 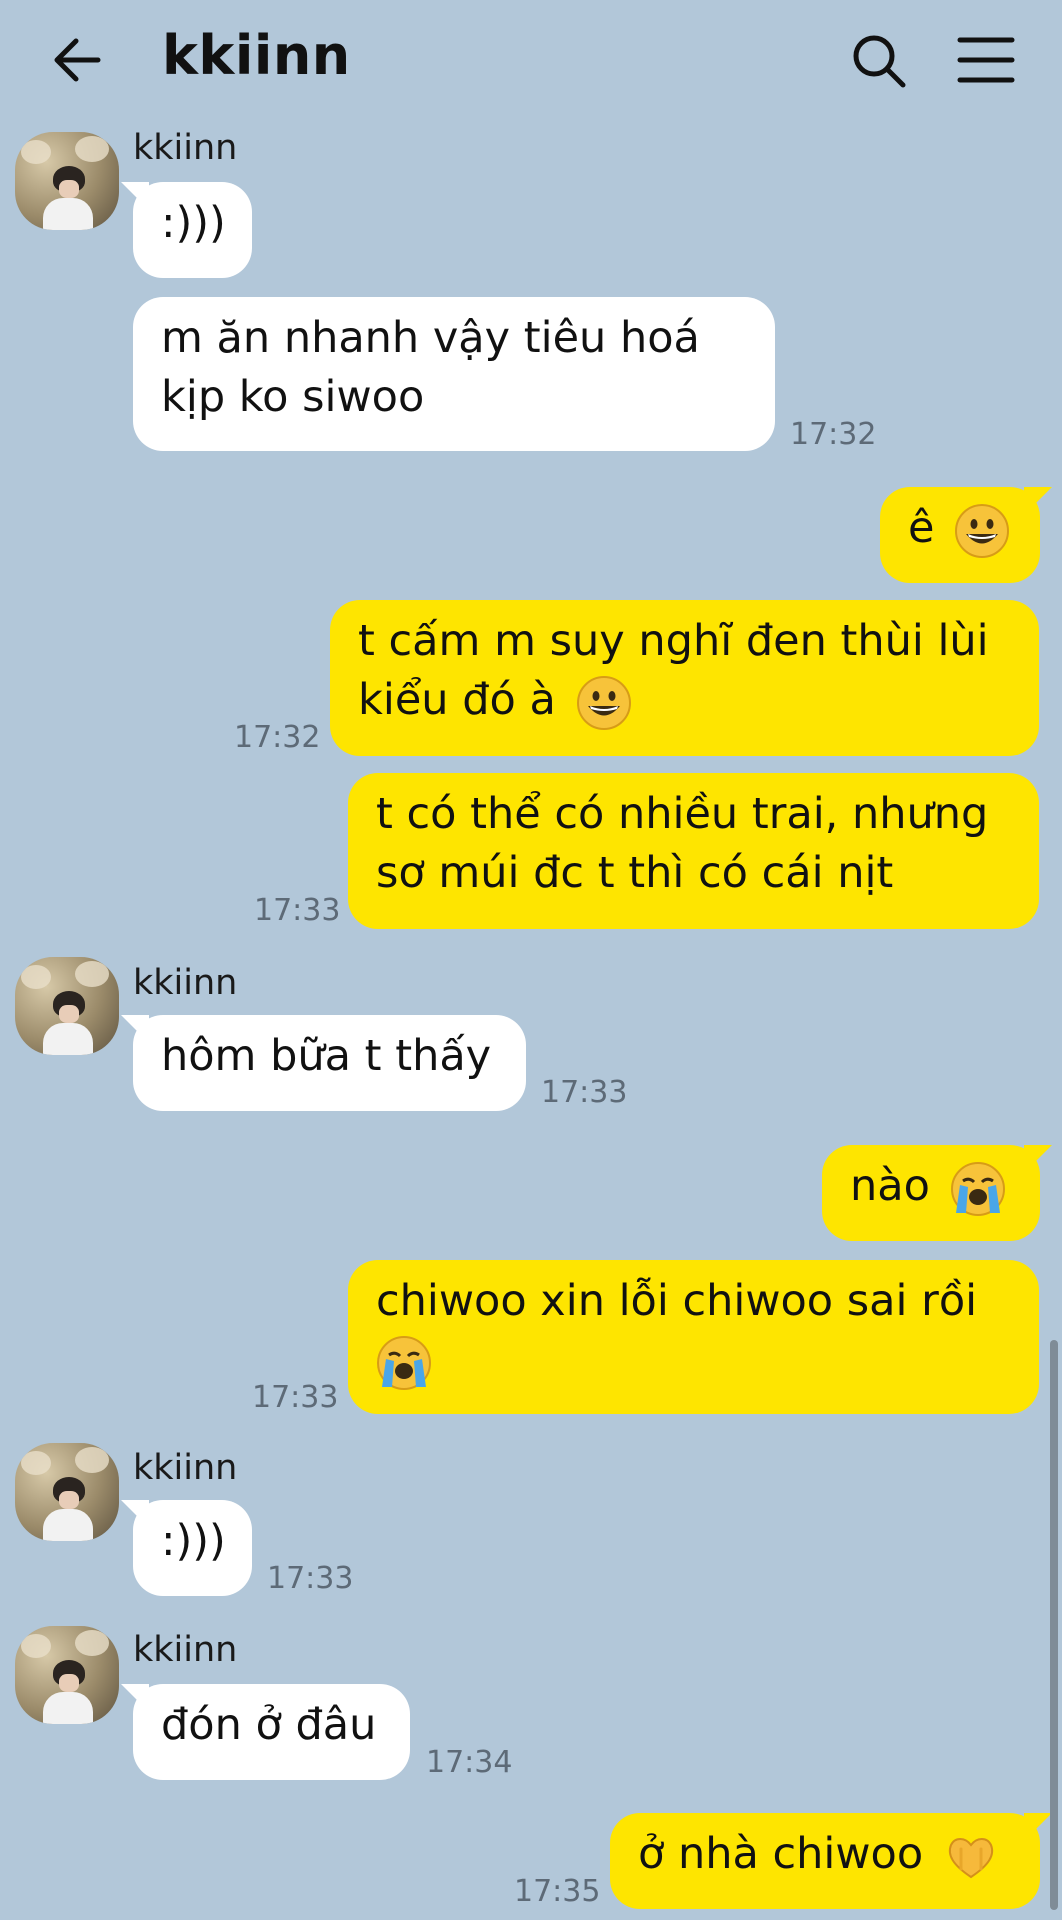 What do you see at coordinates (531, 59) in the screenshot?
I see `chat-header: kkiinn` at bounding box center [531, 59].